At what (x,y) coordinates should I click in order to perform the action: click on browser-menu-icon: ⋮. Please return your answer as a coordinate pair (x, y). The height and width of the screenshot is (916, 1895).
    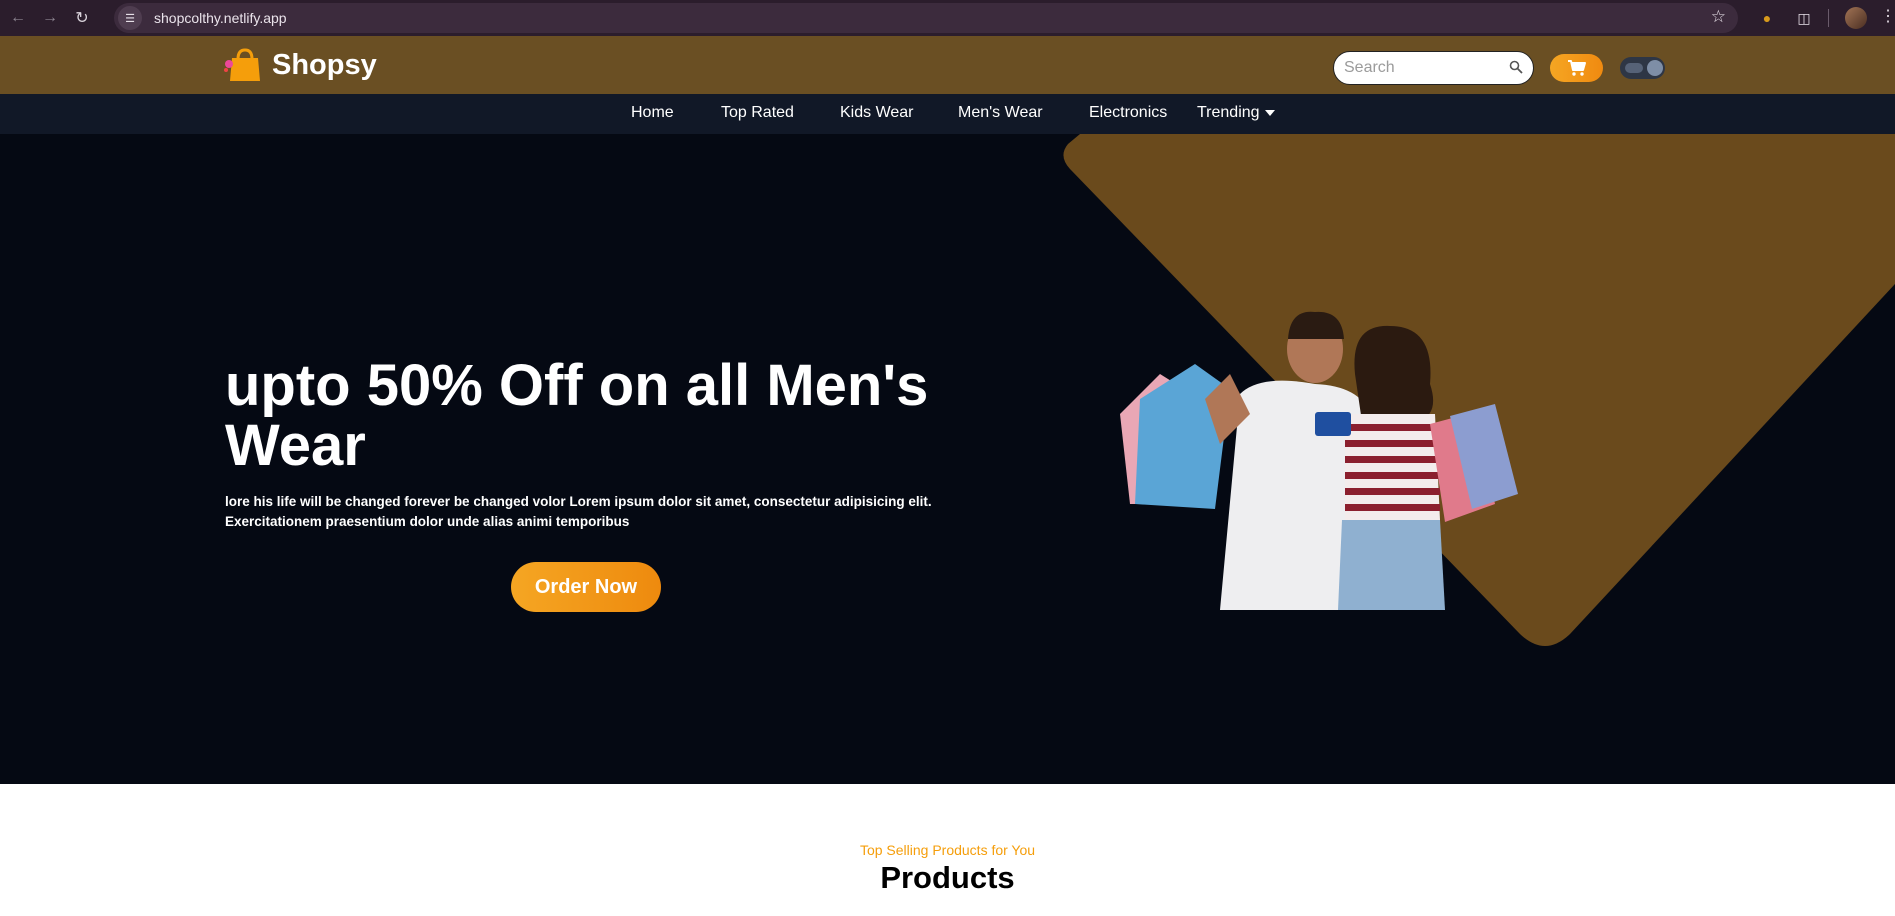
    Looking at the image, I should click on (1887, 17).